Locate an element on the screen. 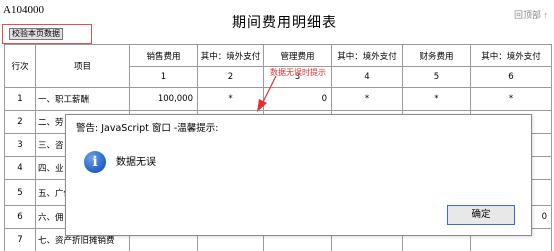 The image size is (554, 251). check-button-highlight: 校验本页数据 is located at coordinates (47, 34).